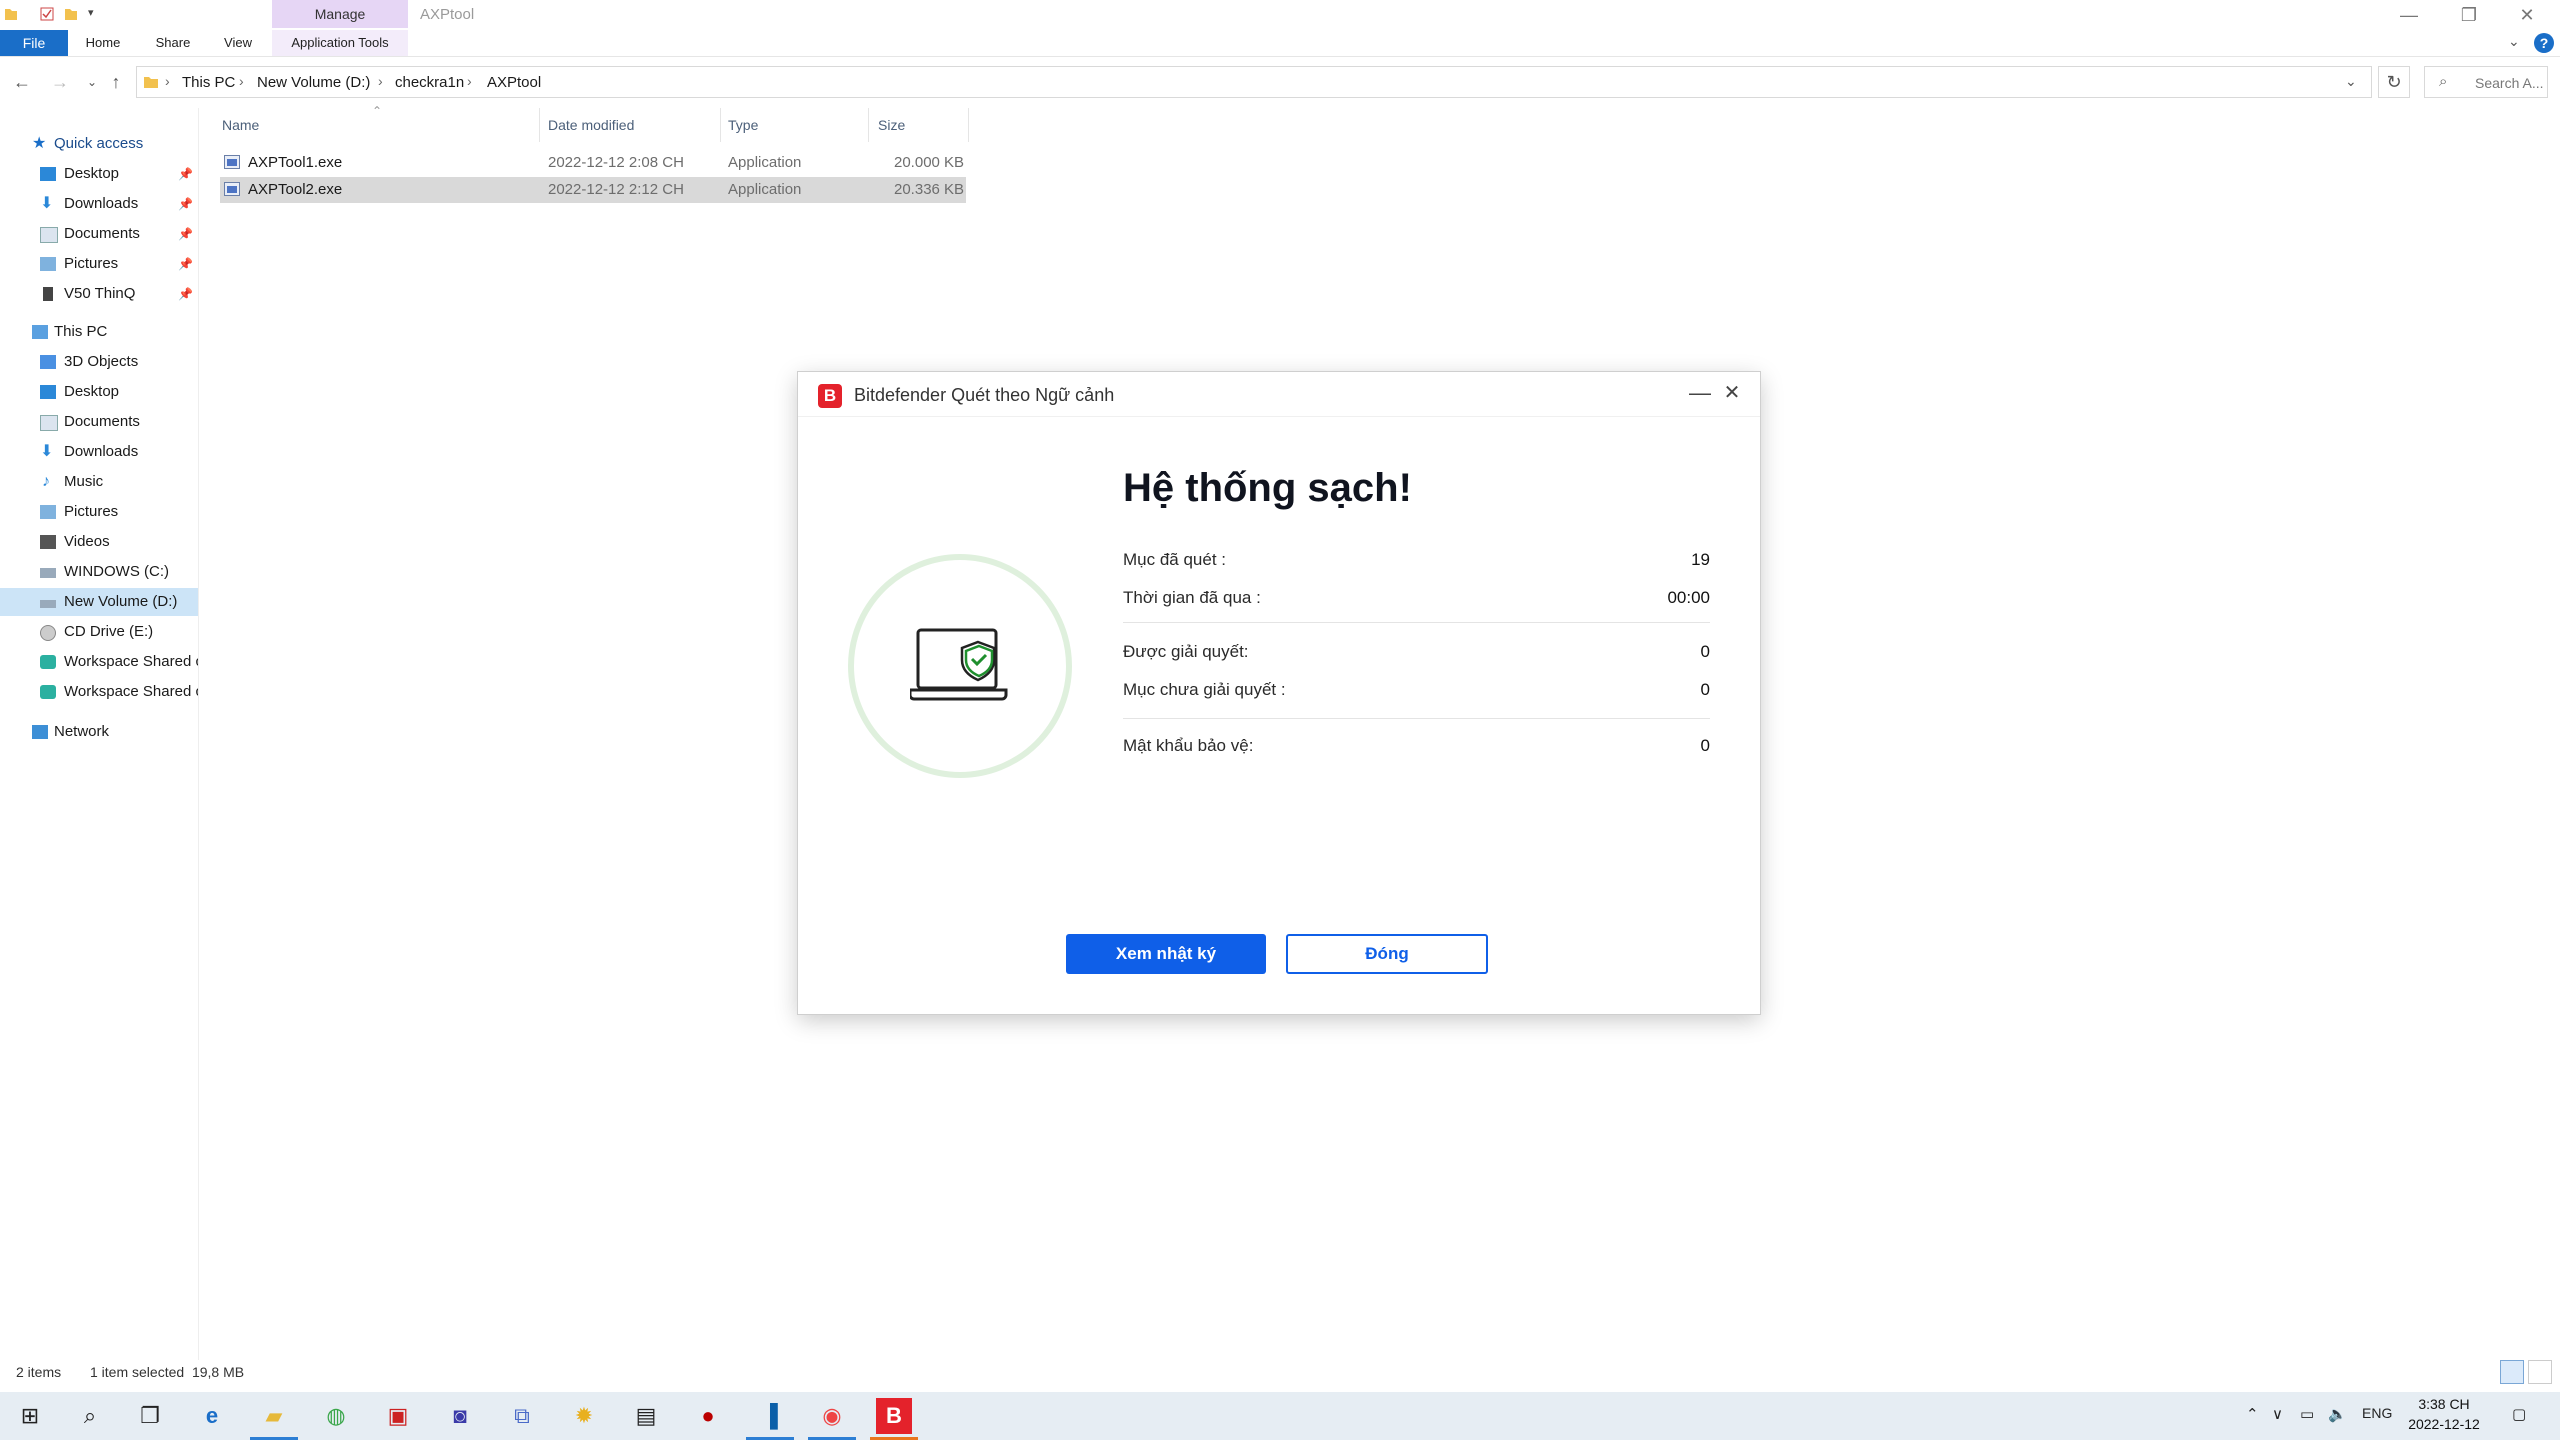 The height and width of the screenshot is (1440, 2560). What do you see at coordinates (522, 1416) in the screenshot?
I see `network-tool-icon: ⧉` at bounding box center [522, 1416].